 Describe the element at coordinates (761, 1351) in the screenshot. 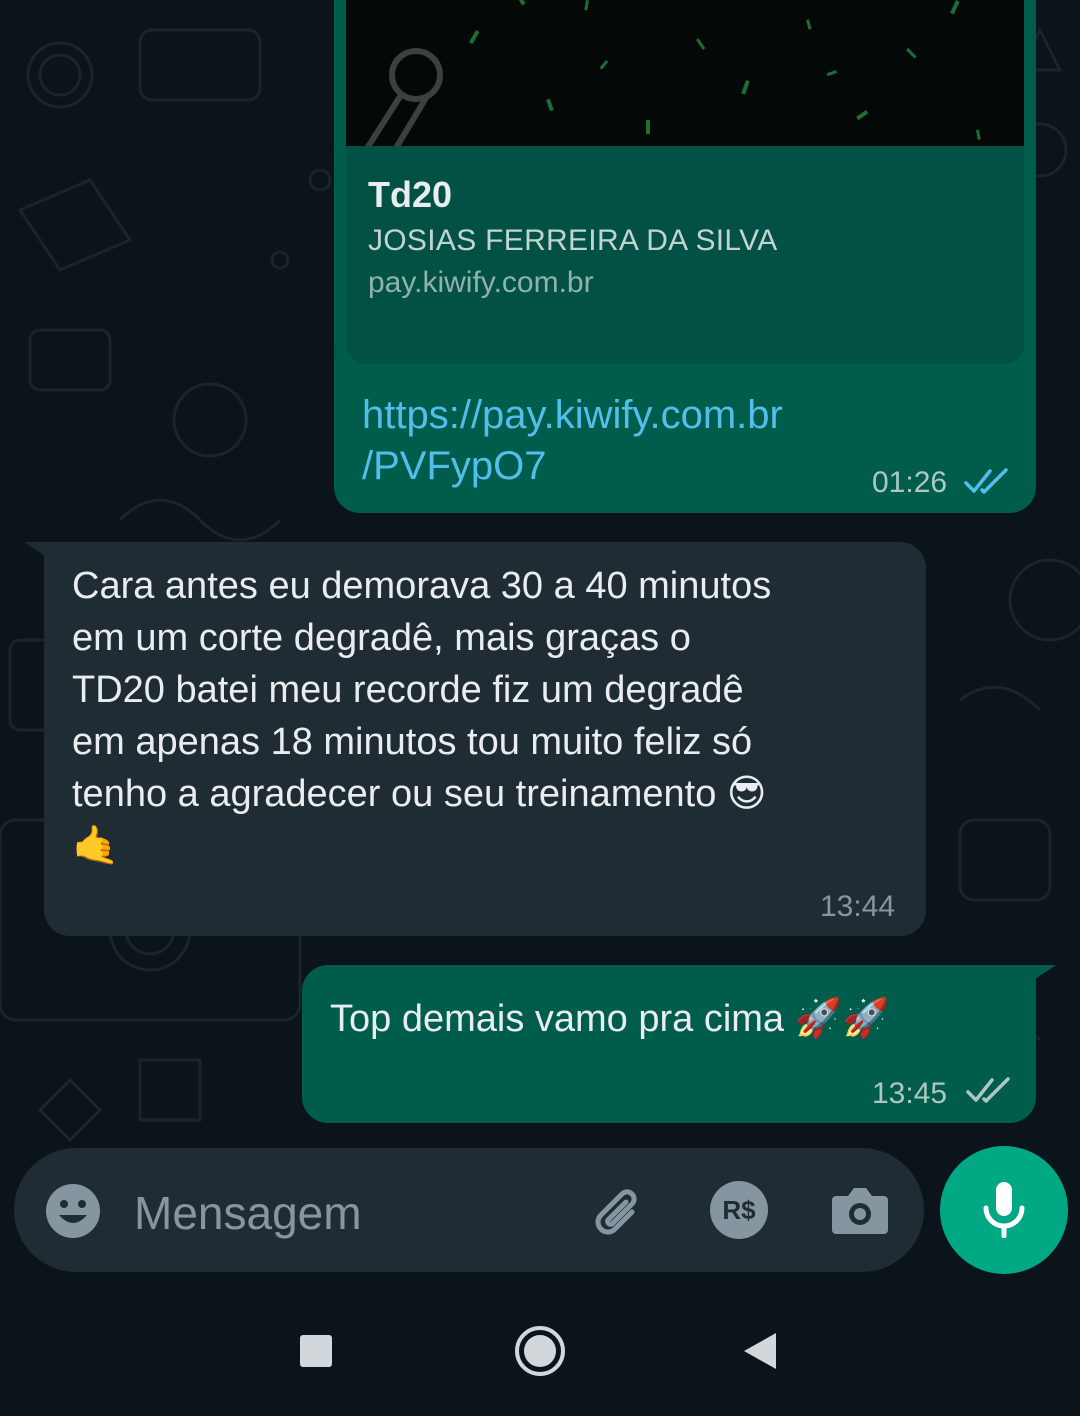

I see `triangle-back-icon` at that location.